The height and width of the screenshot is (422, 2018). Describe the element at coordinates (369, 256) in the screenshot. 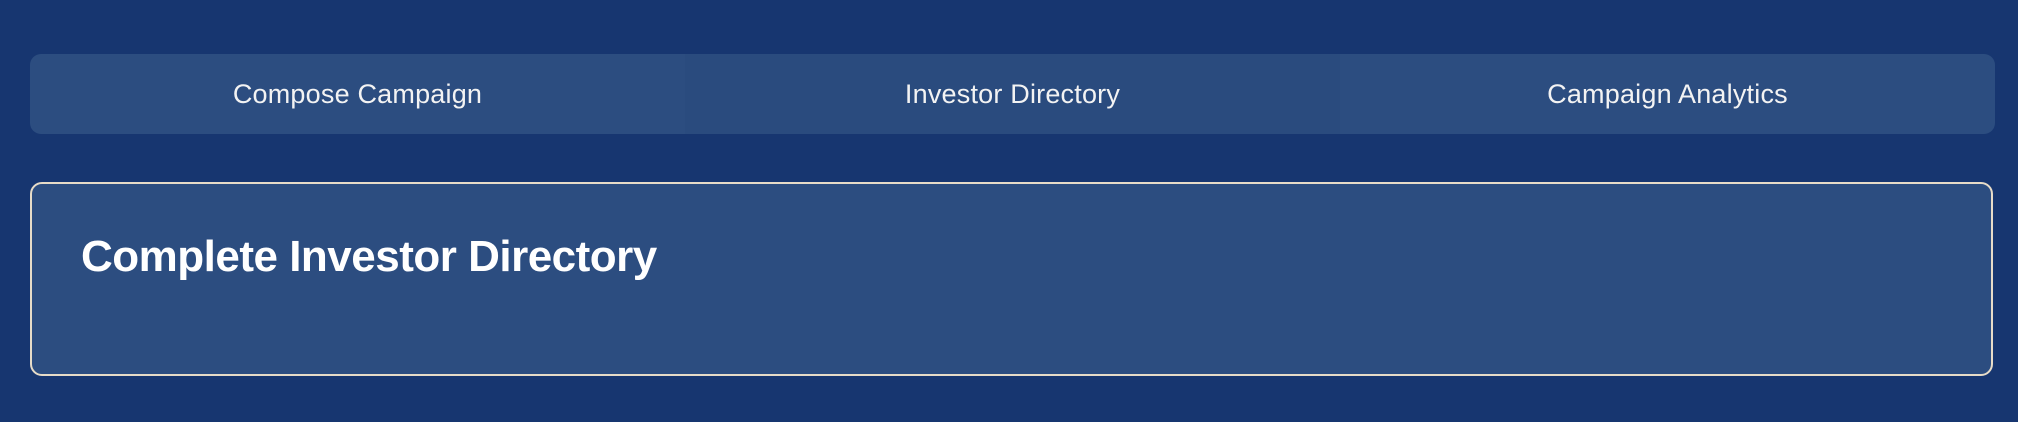

I see `page-title: Complete Investor Directory` at that location.